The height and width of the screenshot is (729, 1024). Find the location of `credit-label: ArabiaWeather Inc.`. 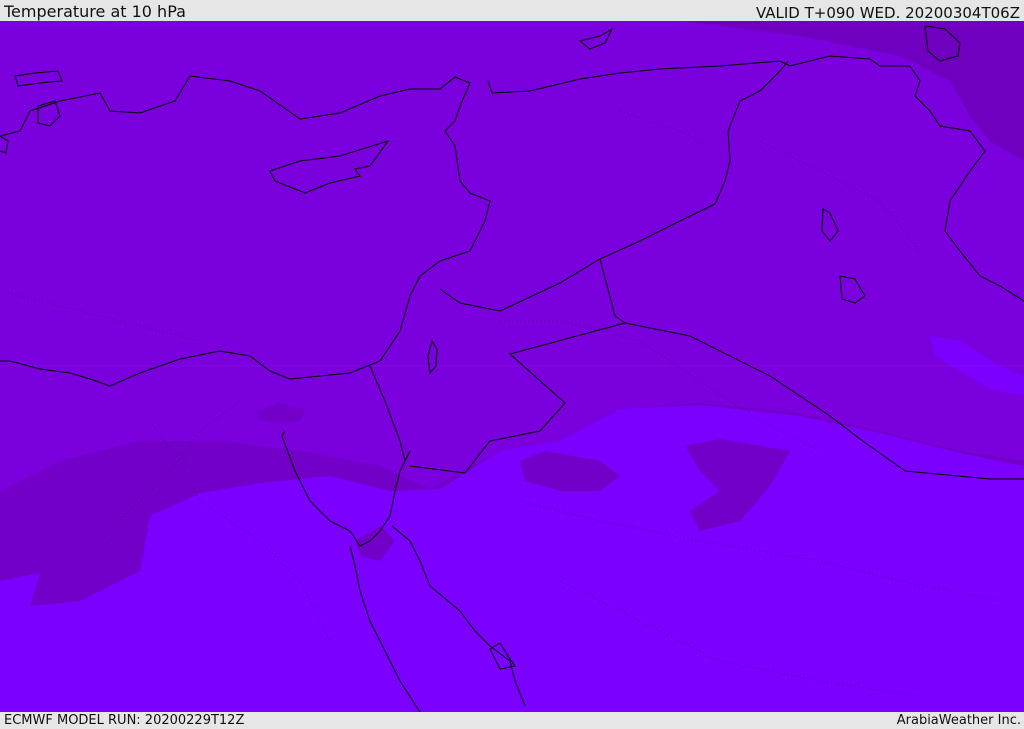

credit-label: ArabiaWeather Inc. is located at coordinates (958, 720).